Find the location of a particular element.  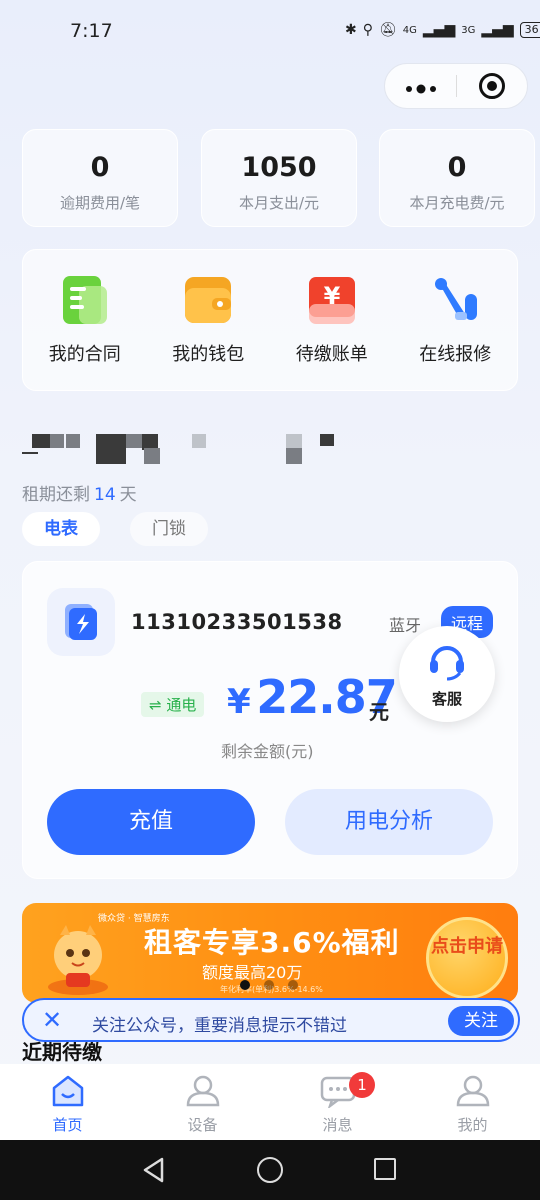

menu-label: 在线报修 is located at coordinates (455, 354).